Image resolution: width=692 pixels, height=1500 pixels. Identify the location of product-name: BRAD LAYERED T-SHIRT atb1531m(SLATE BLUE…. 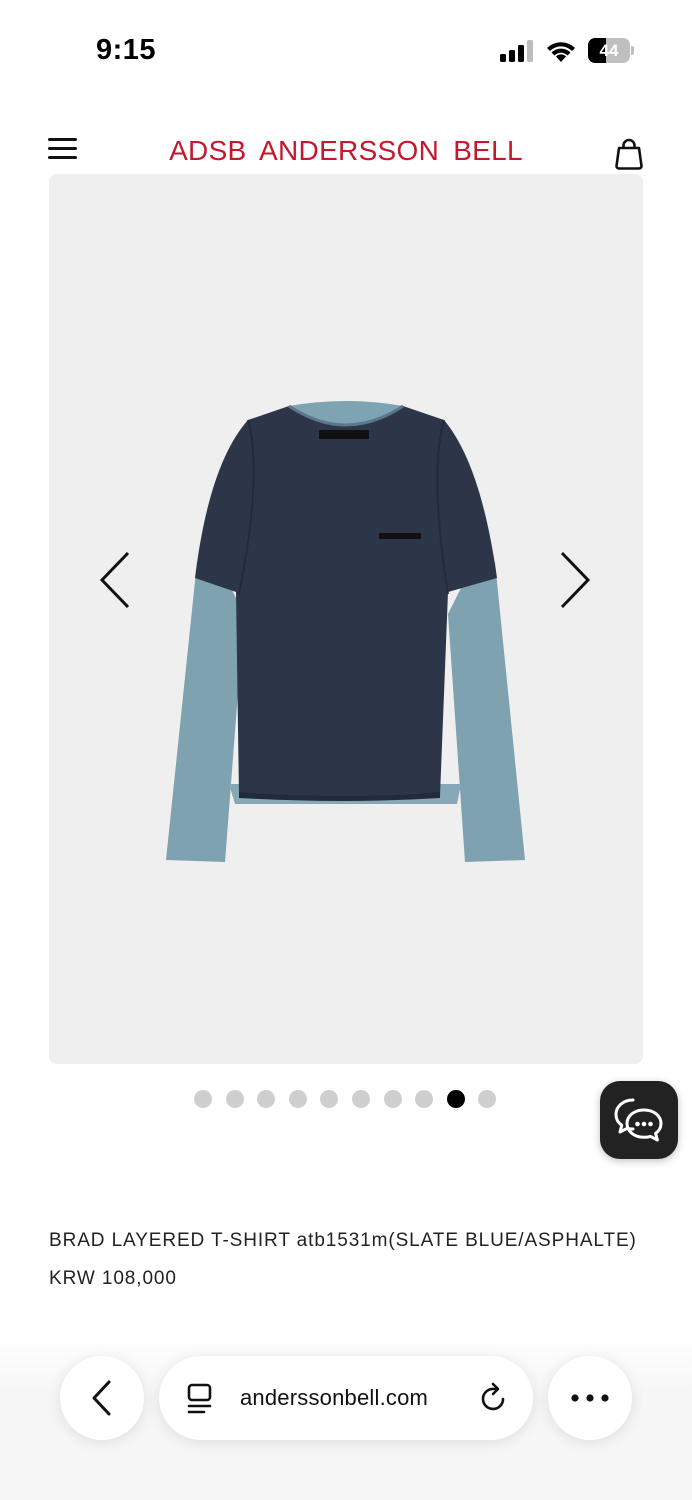
(343, 1240).